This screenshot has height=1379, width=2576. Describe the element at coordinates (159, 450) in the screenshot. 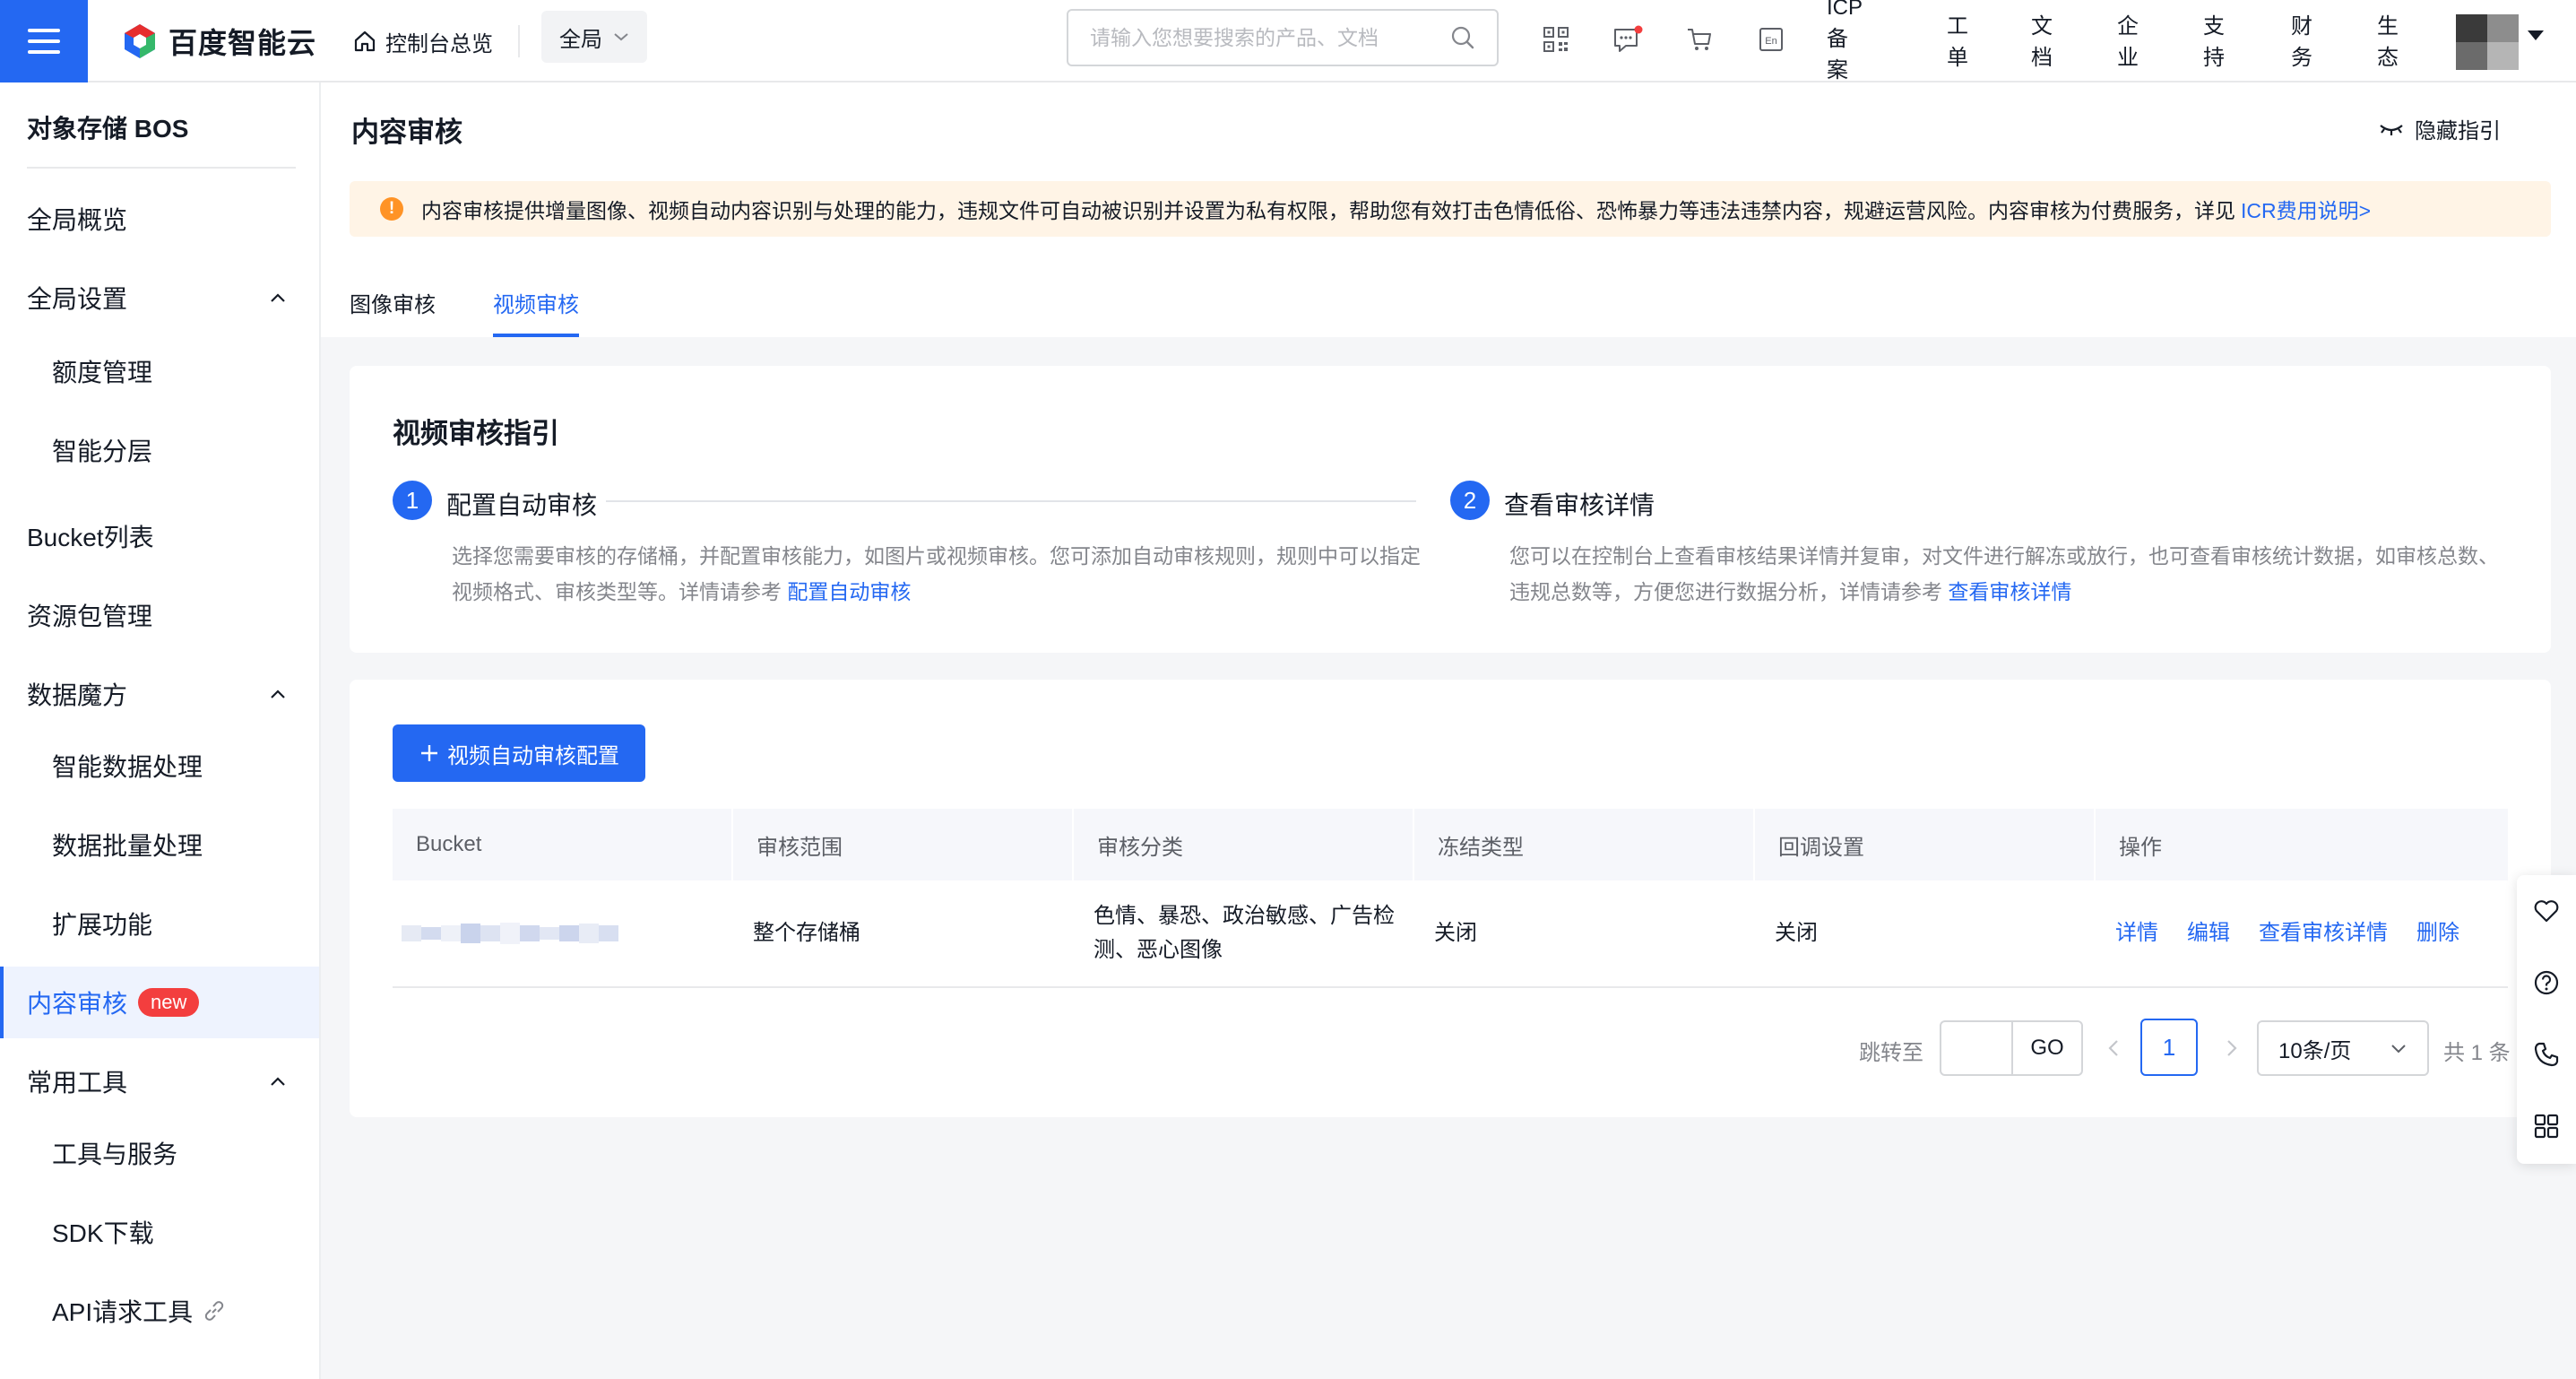

I see `sidebar-item-tiering: 智能分层` at that location.